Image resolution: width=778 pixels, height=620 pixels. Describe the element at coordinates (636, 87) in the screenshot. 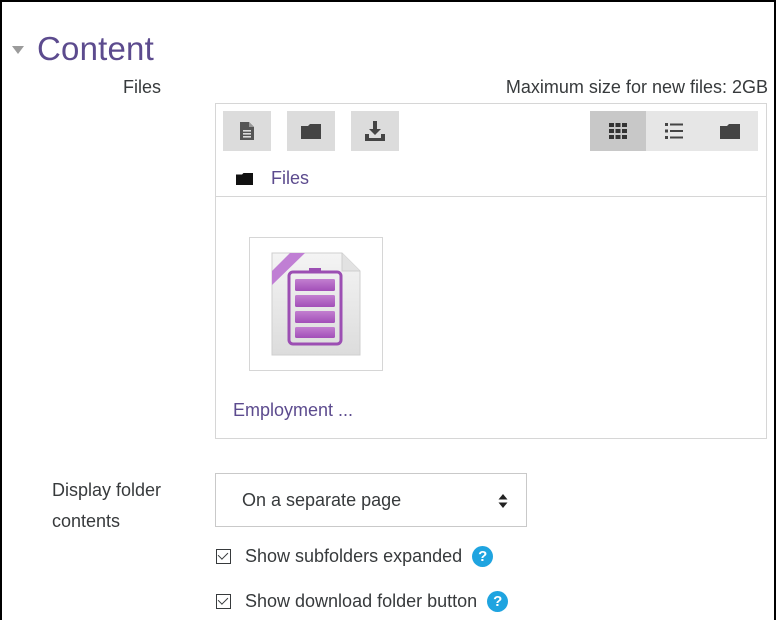

I see `max-size-text: Maximum size for new files: 2GB` at that location.